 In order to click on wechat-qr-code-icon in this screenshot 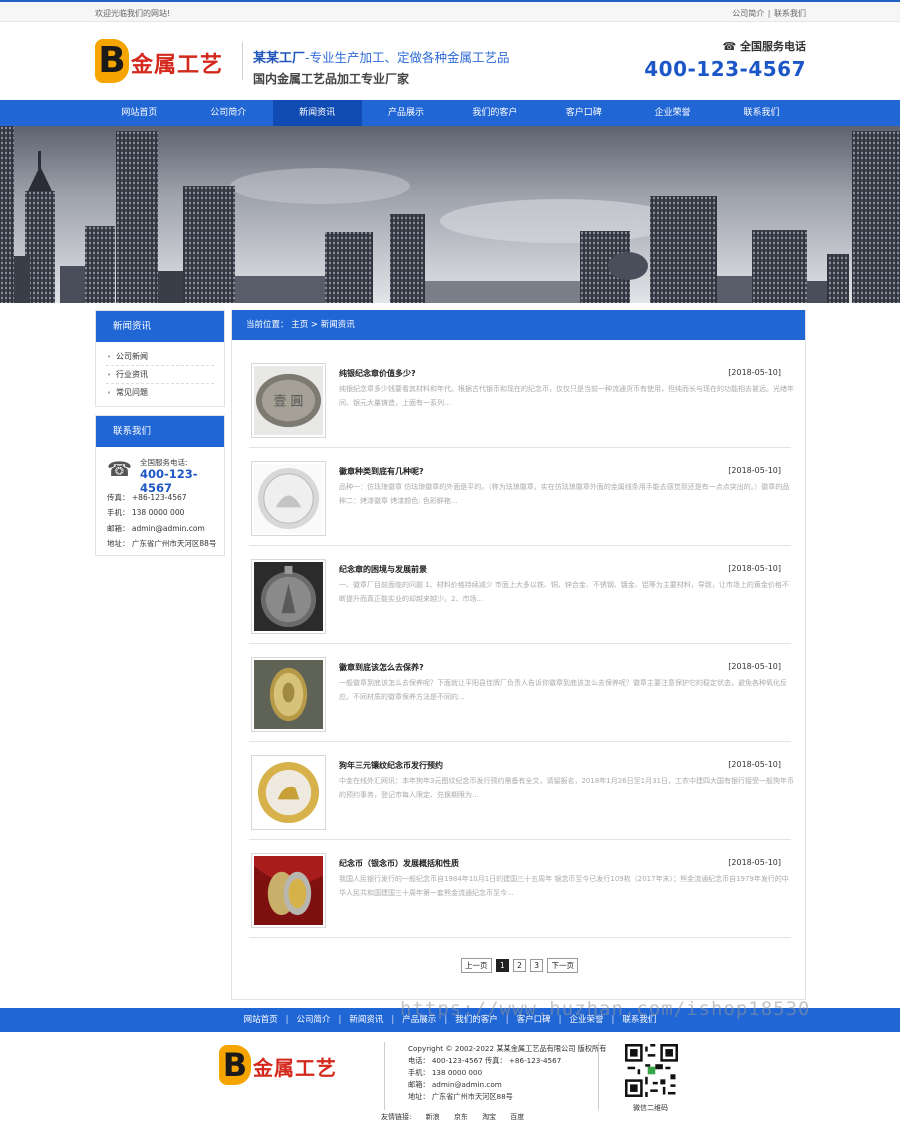, I will do `click(651, 1070)`.